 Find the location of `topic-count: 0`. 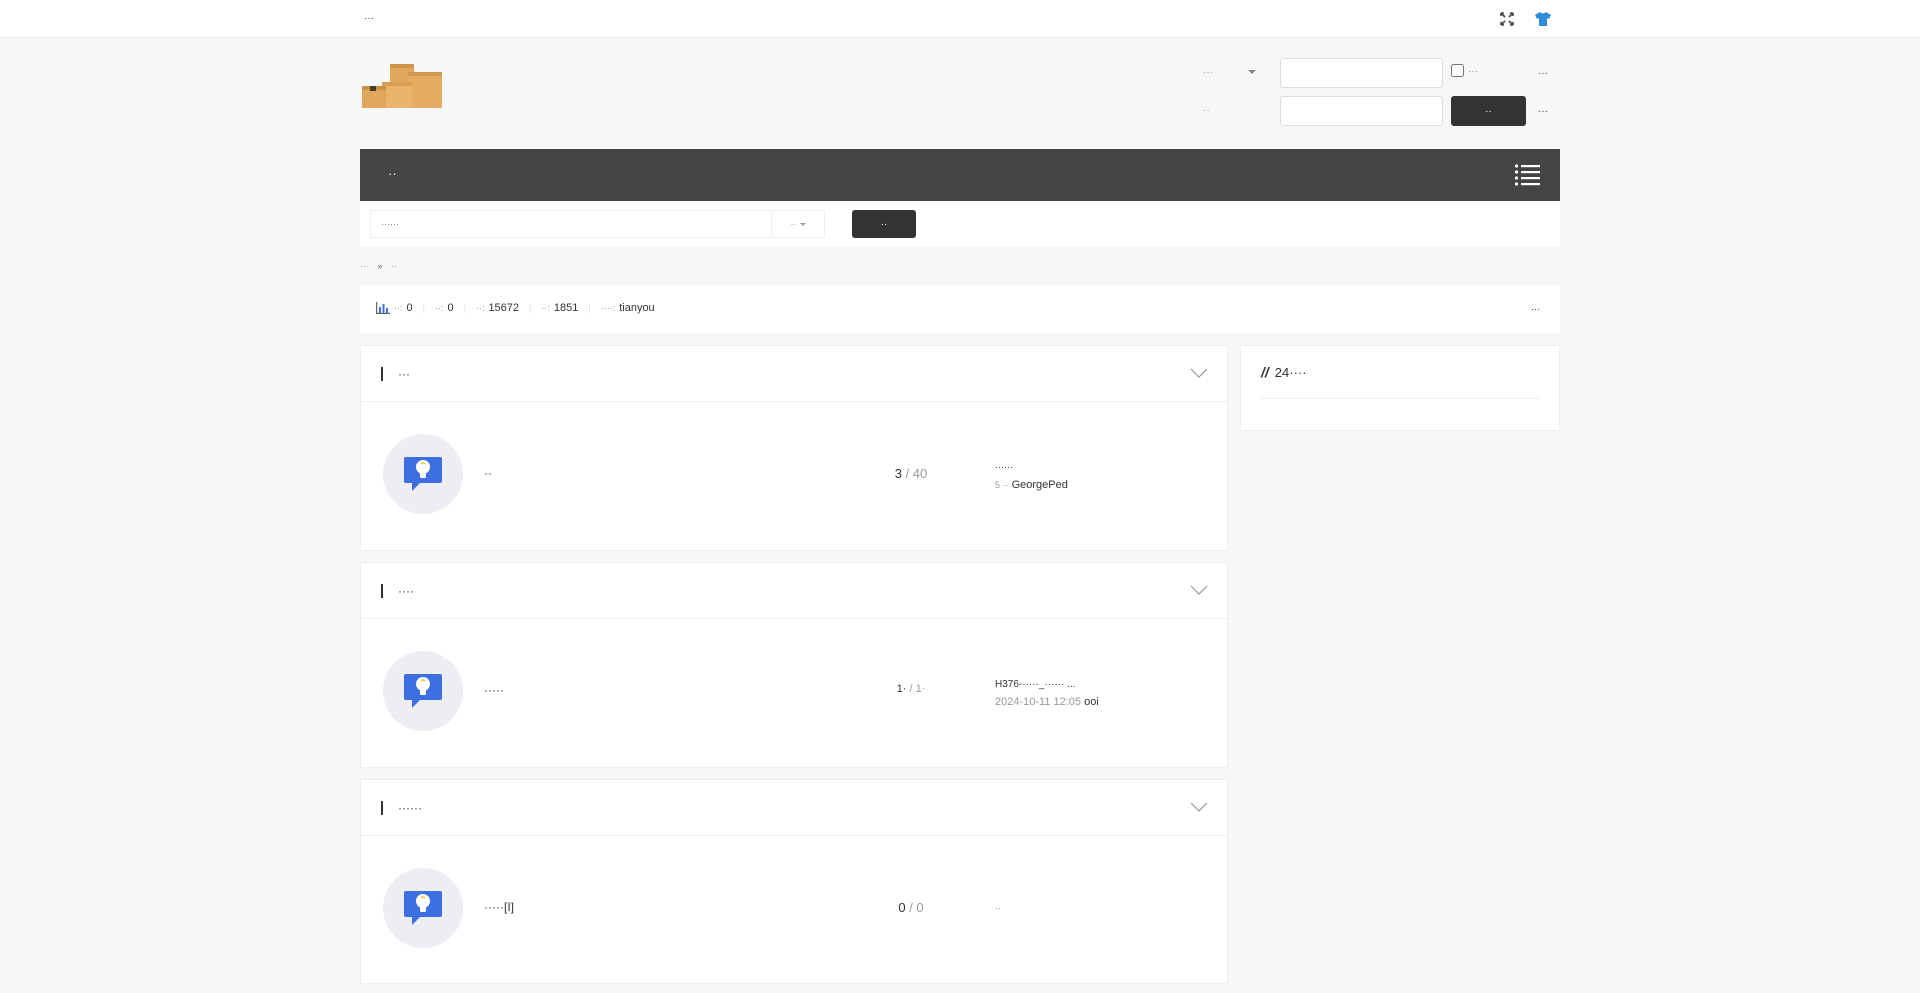

topic-count: 0 is located at coordinates (902, 907).